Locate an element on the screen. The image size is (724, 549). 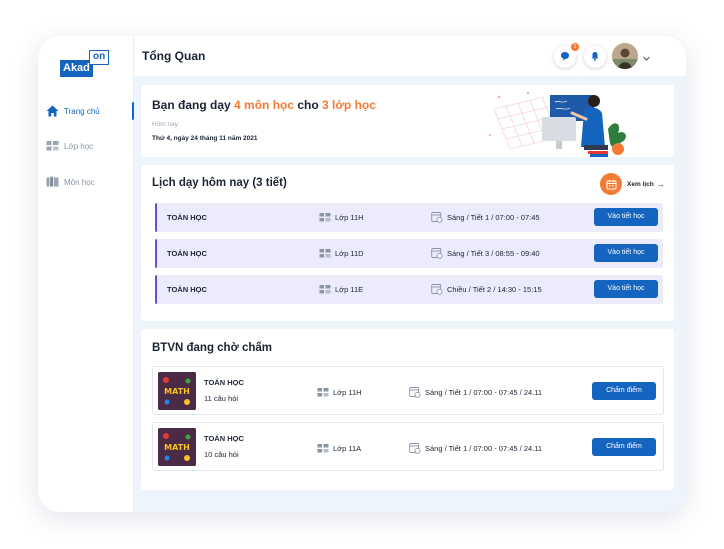
classes-count: 3 lớp học is located at coordinates (349, 105).